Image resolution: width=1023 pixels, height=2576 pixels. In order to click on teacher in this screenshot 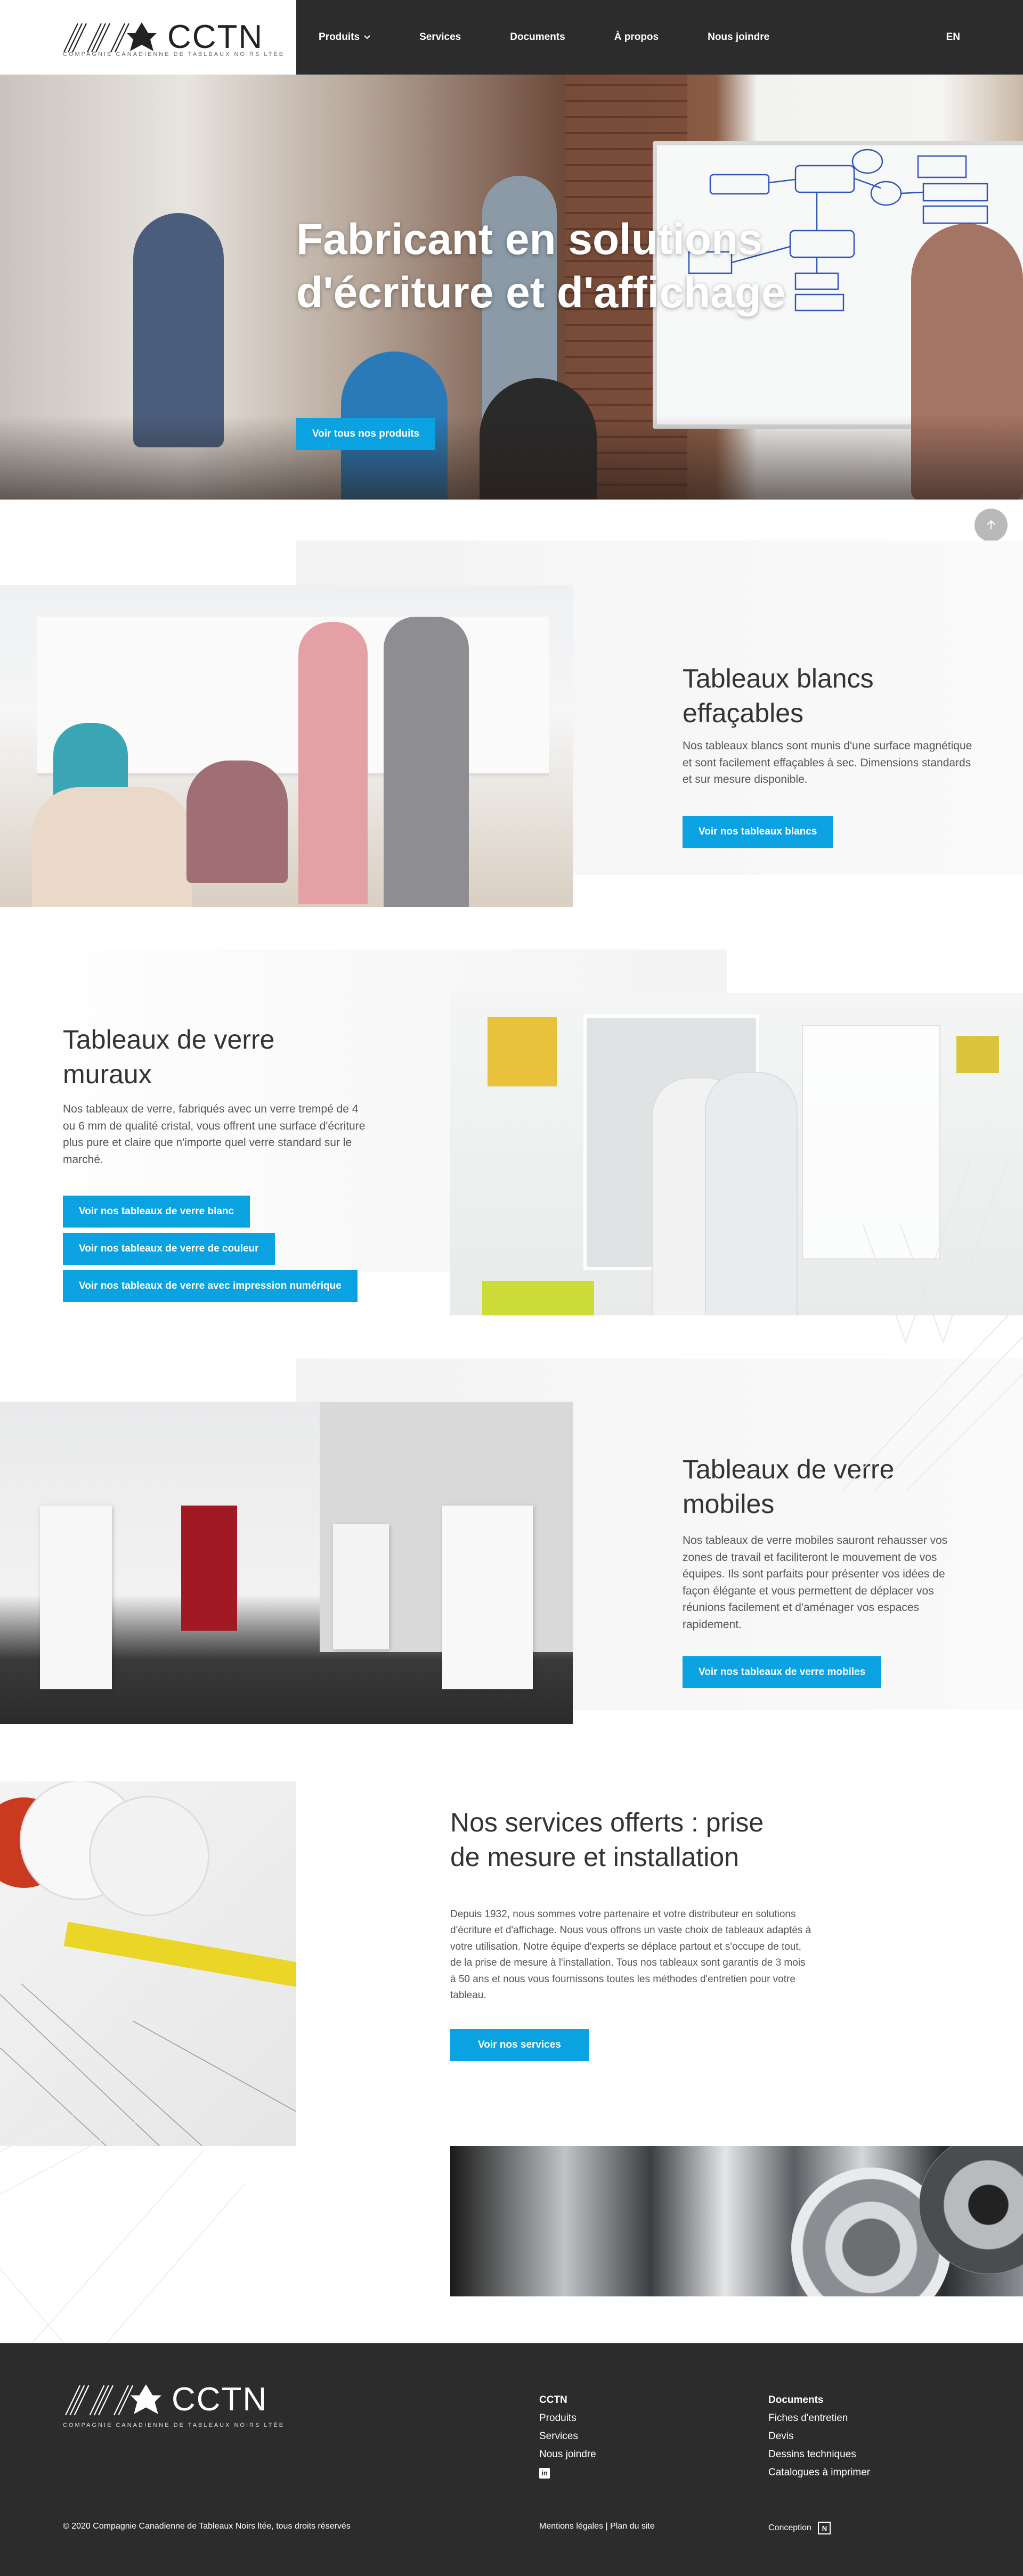, I will do `click(333, 763)`.